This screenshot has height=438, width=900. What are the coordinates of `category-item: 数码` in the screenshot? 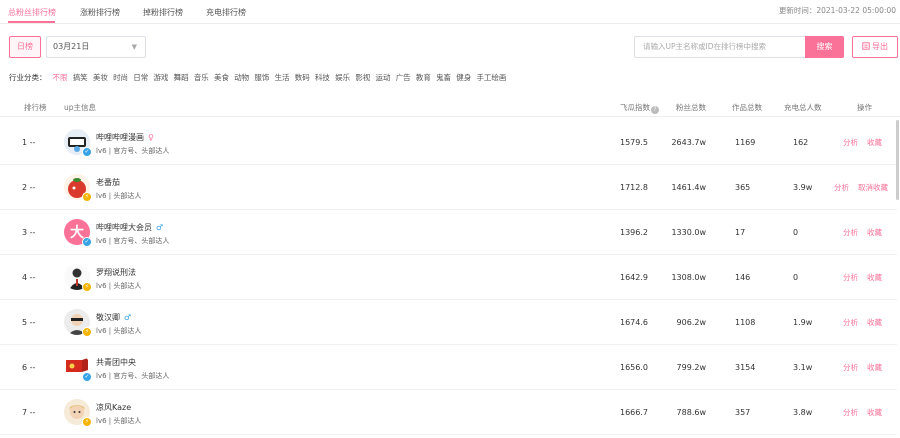 It's located at (302, 77).